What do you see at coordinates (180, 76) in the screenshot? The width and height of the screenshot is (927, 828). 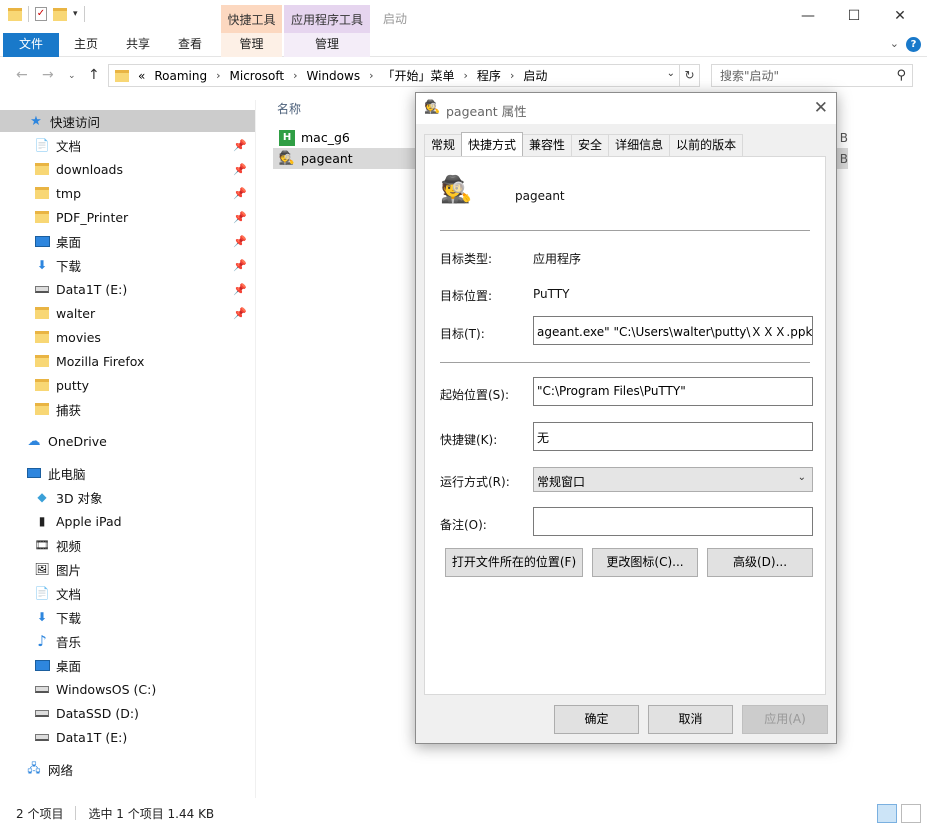 I see `breadcrumb-item: Roaming` at bounding box center [180, 76].